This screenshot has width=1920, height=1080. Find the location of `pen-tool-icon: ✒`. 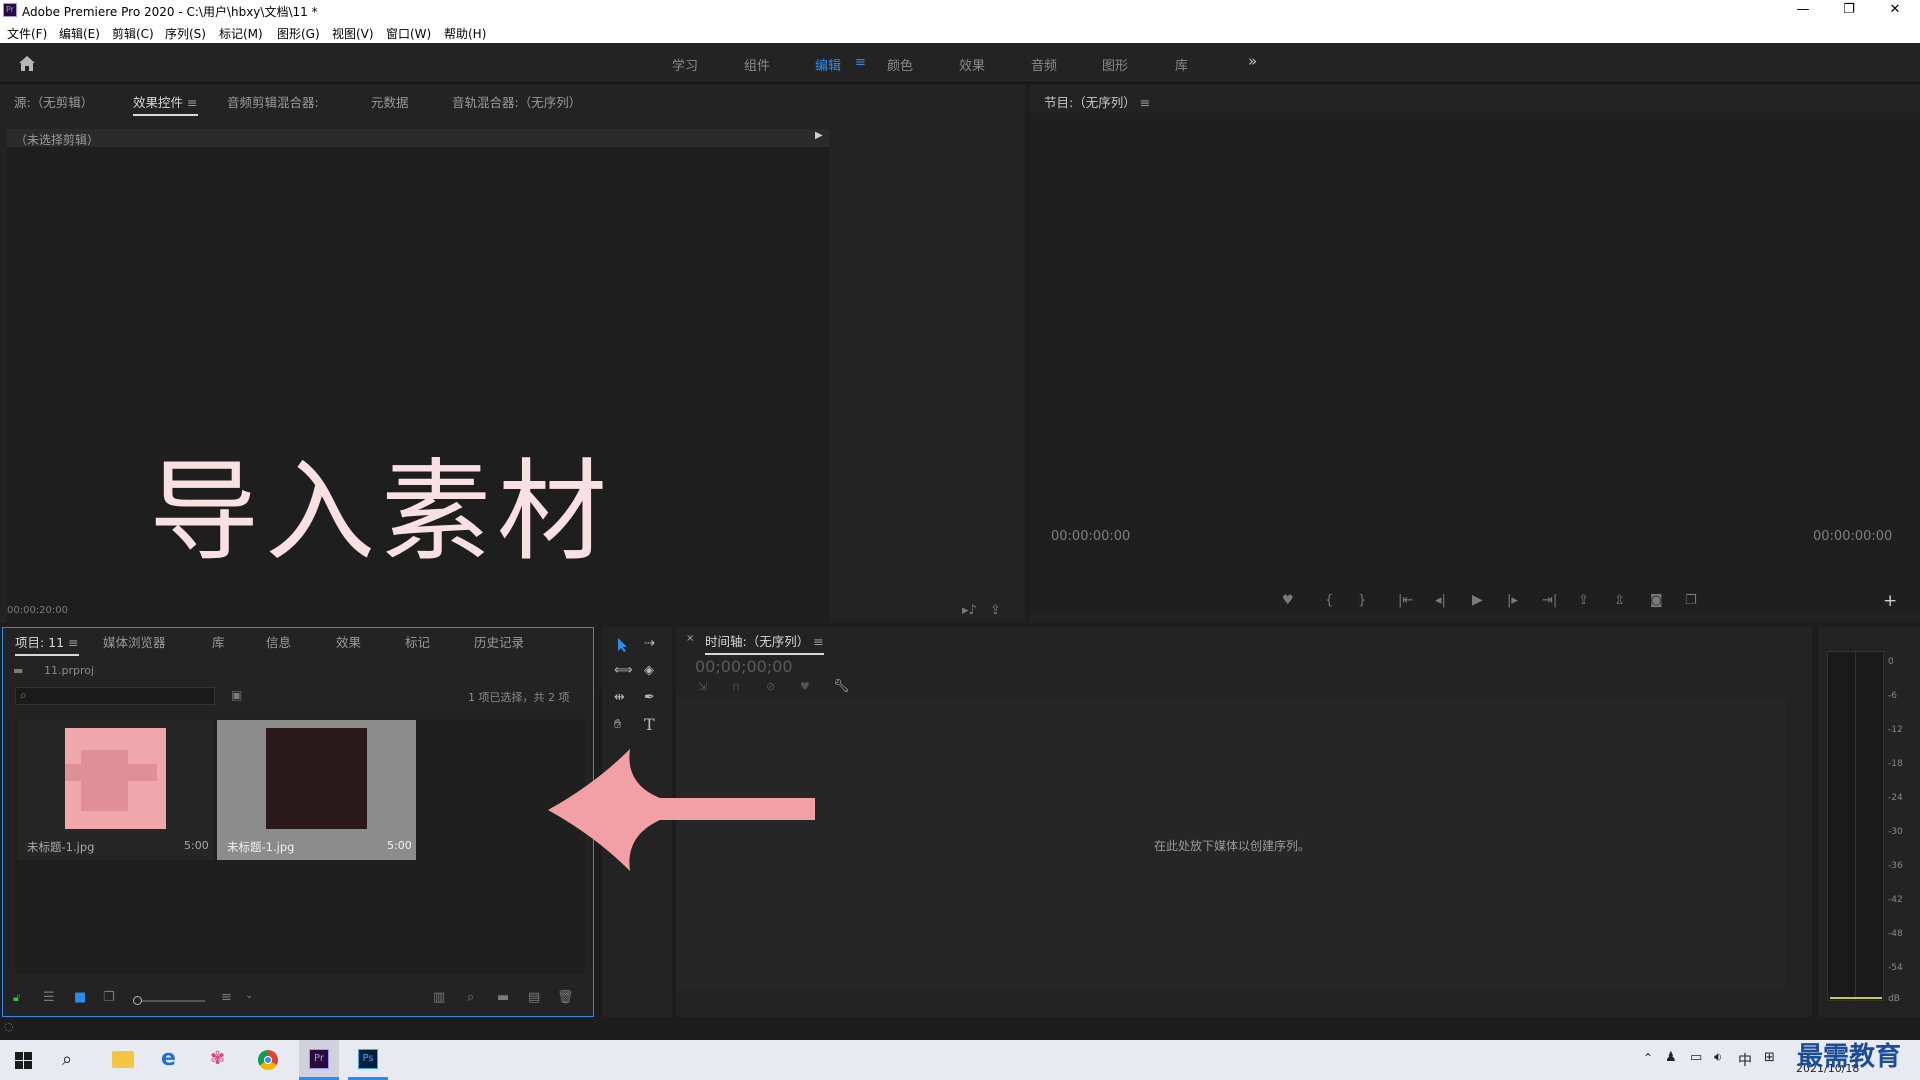

pen-tool-icon: ✒ is located at coordinates (649, 697).